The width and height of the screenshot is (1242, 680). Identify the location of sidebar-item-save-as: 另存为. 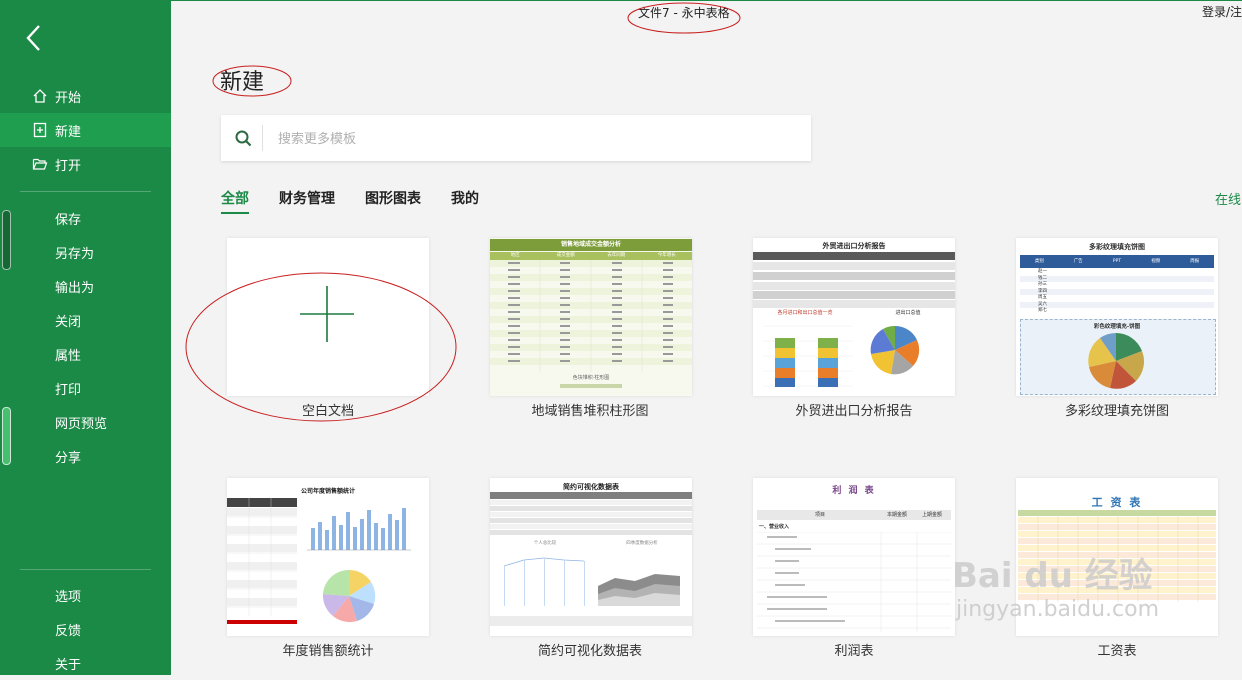
(85, 252).